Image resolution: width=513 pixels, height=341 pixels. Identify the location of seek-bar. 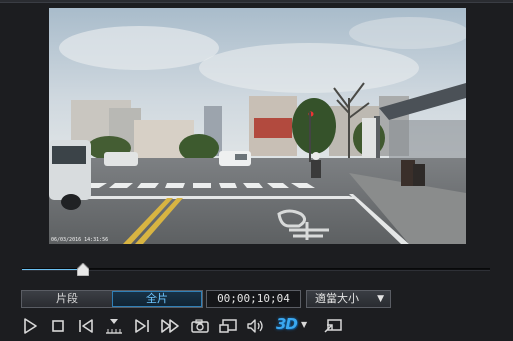
(256, 269).